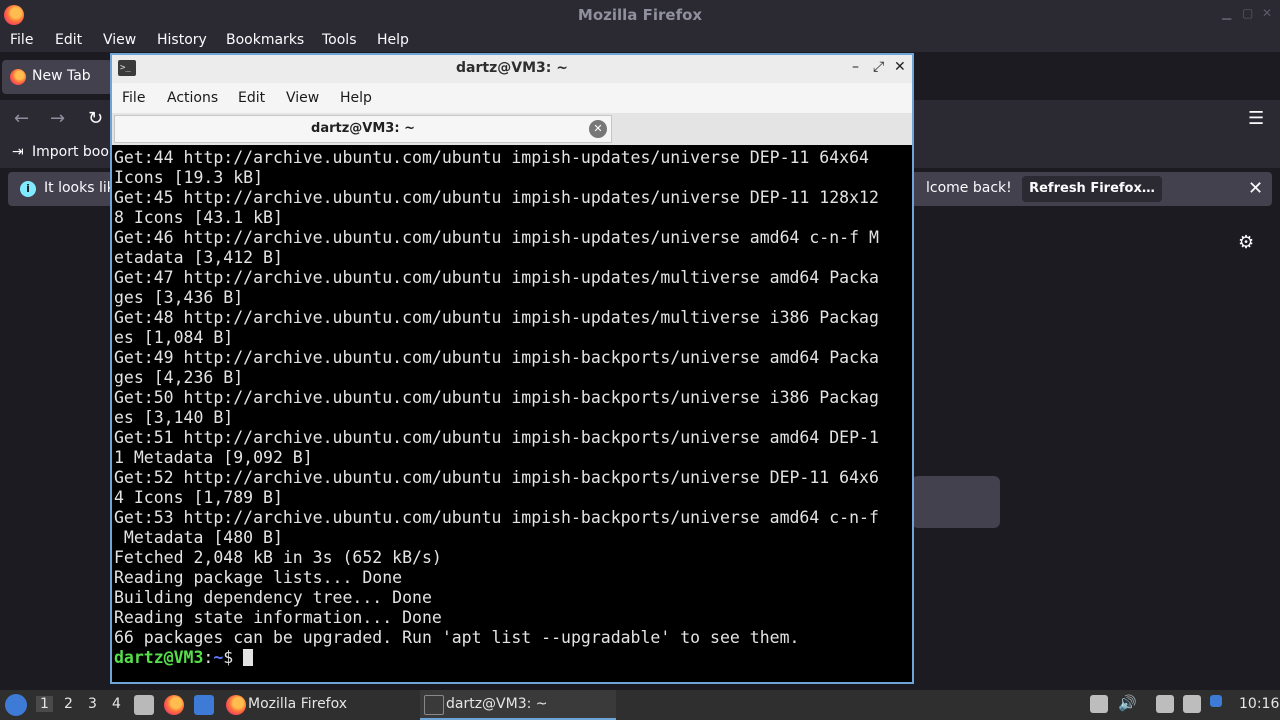 The width and height of the screenshot is (1280, 720). I want to click on tab-new-tab: New Tab, so click(57, 77).